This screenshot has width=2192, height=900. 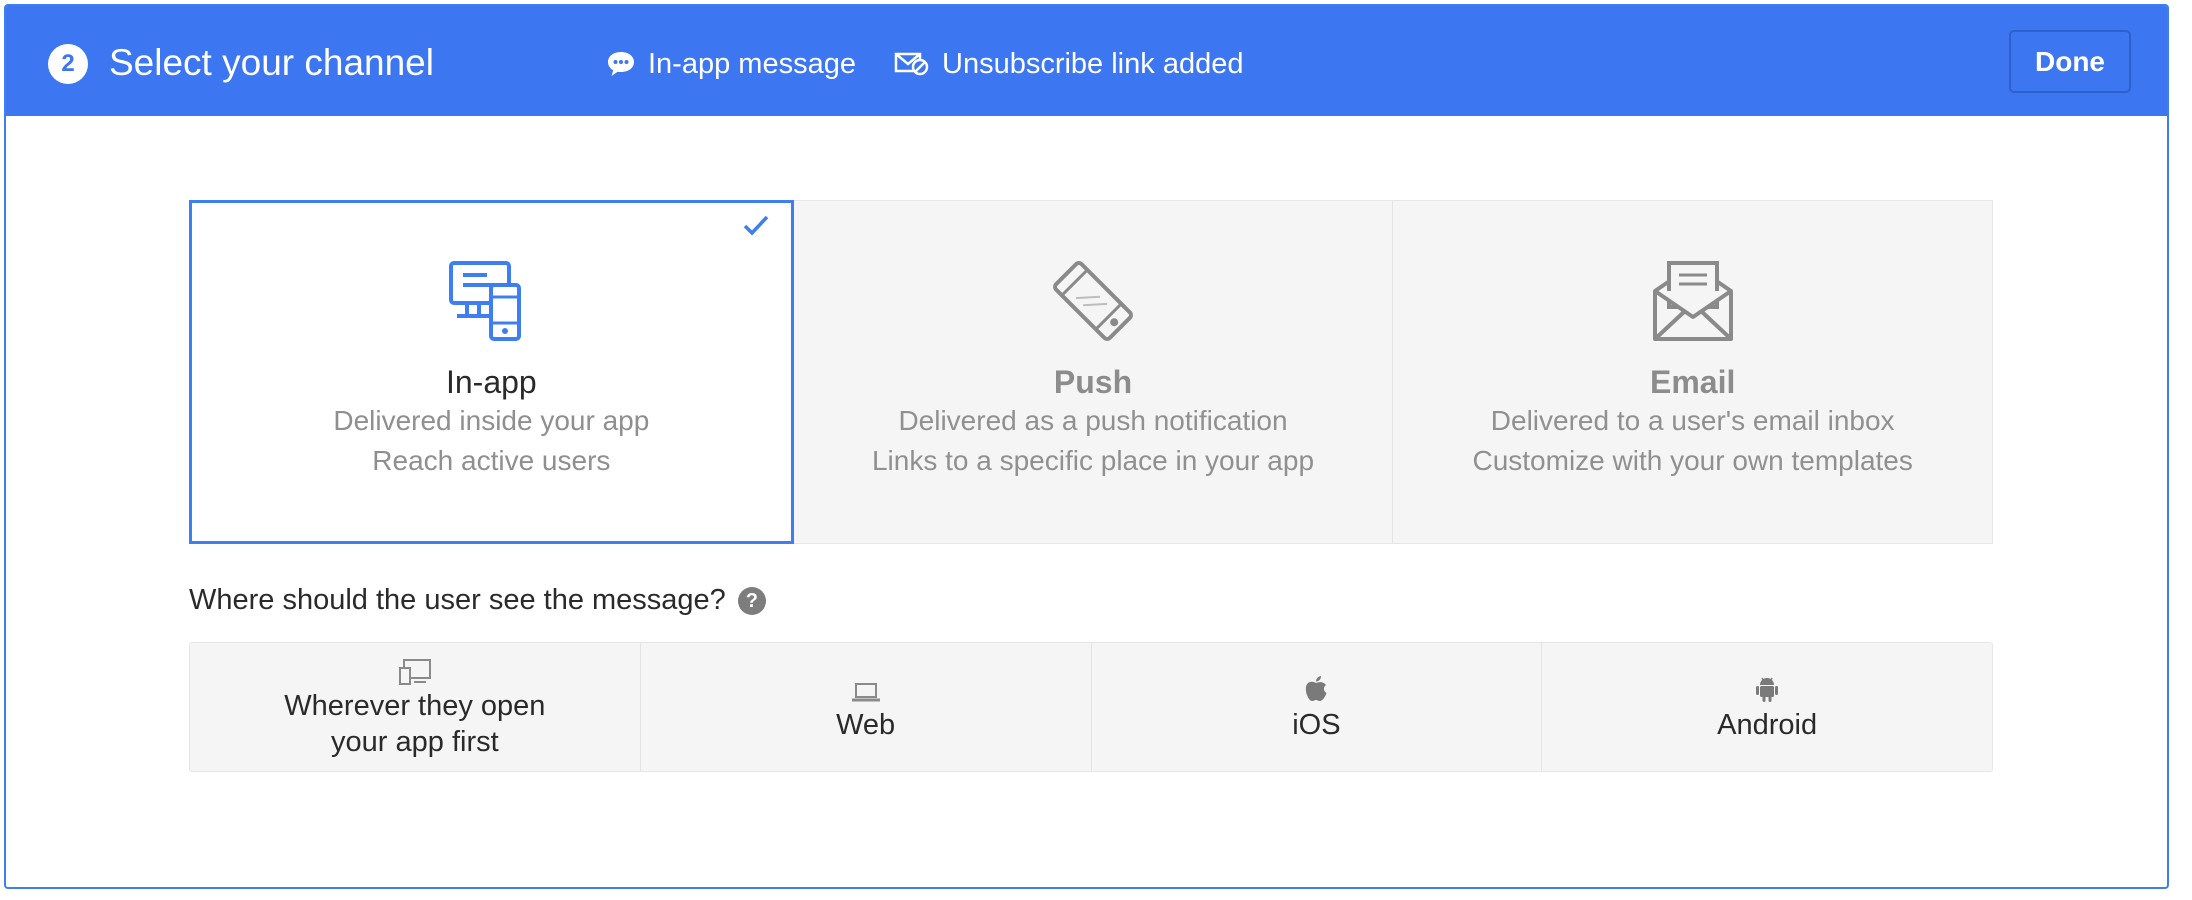 I want to click on android-icon, so click(x=1767, y=689).